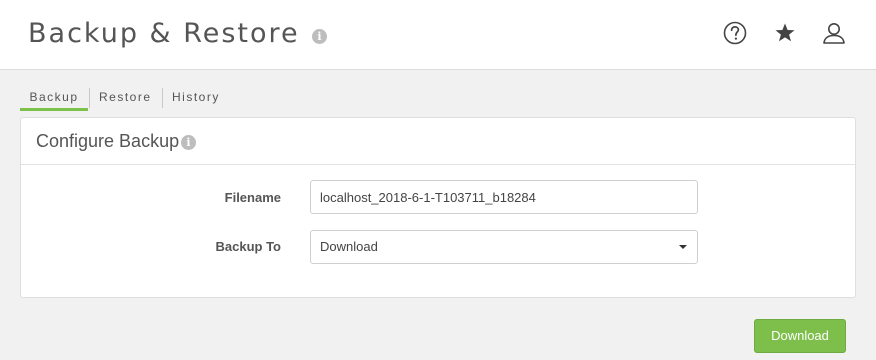 The height and width of the screenshot is (360, 876). What do you see at coordinates (800, 336) in the screenshot?
I see `download-button: Download` at bounding box center [800, 336].